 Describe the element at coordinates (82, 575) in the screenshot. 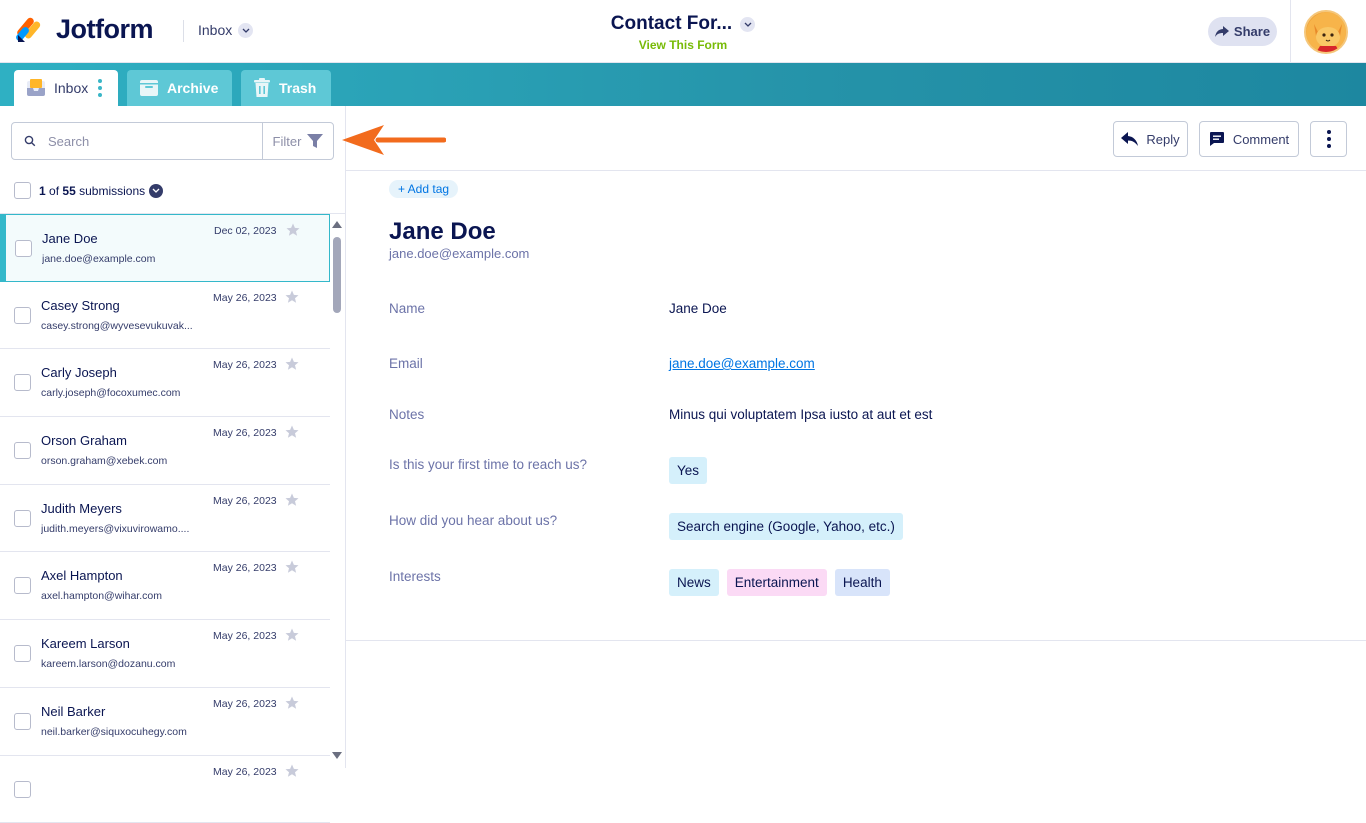

I see `submitter-name: Axel Hampton` at that location.